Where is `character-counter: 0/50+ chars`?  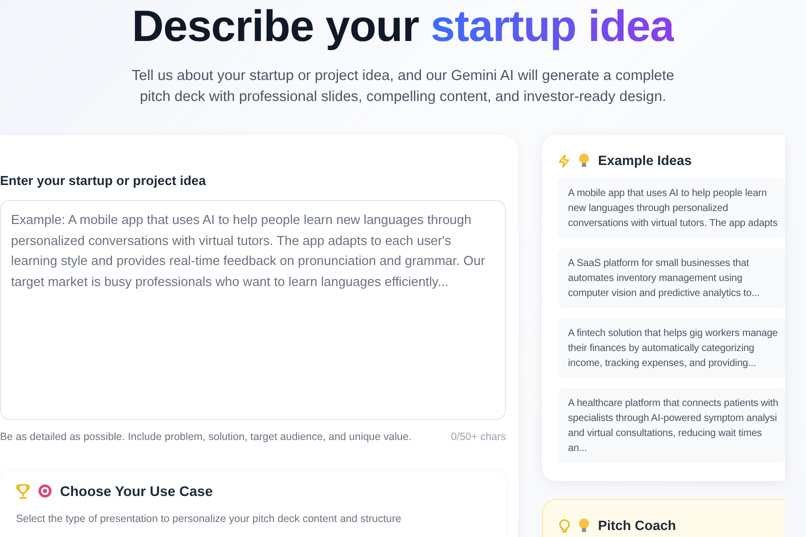
character-counter: 0/50+ chars is located at coordinates (478, 437).